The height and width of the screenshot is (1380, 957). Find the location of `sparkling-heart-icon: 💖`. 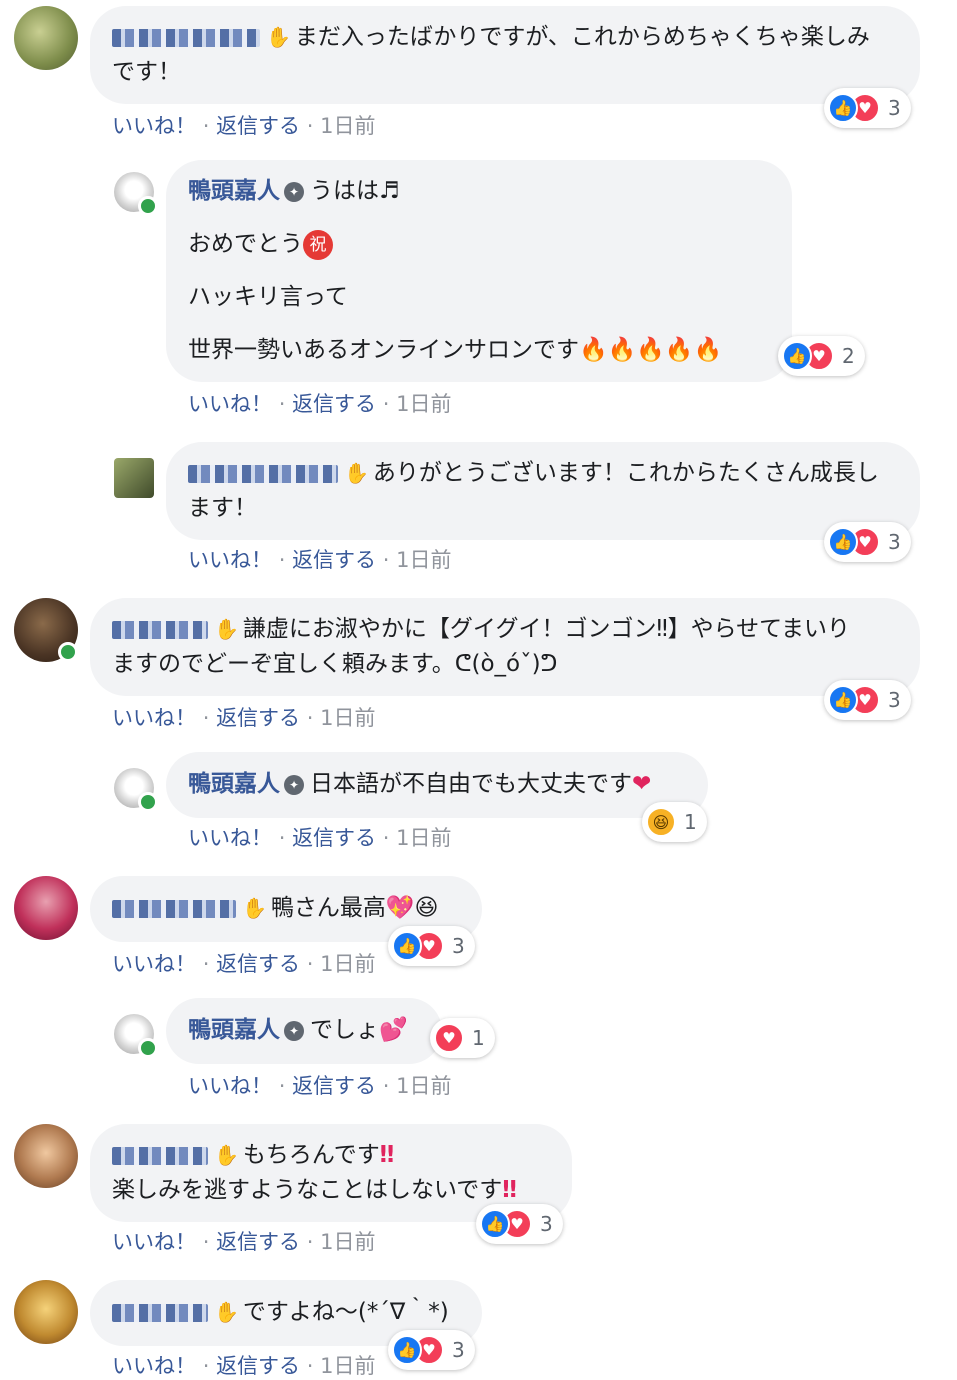

sparkling-heart-icon: 💖 is located at coordinates (400, 908).